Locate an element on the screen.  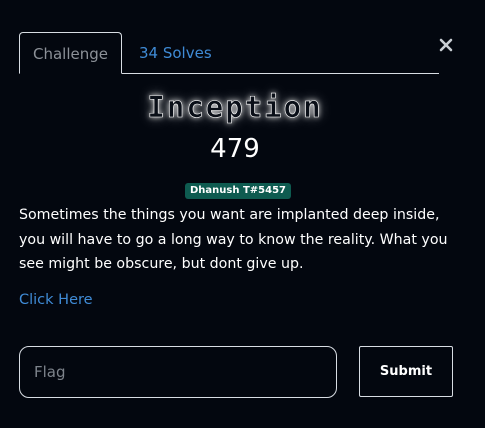
tab-solves: 34 Solves is located at coordinates (175, 52).